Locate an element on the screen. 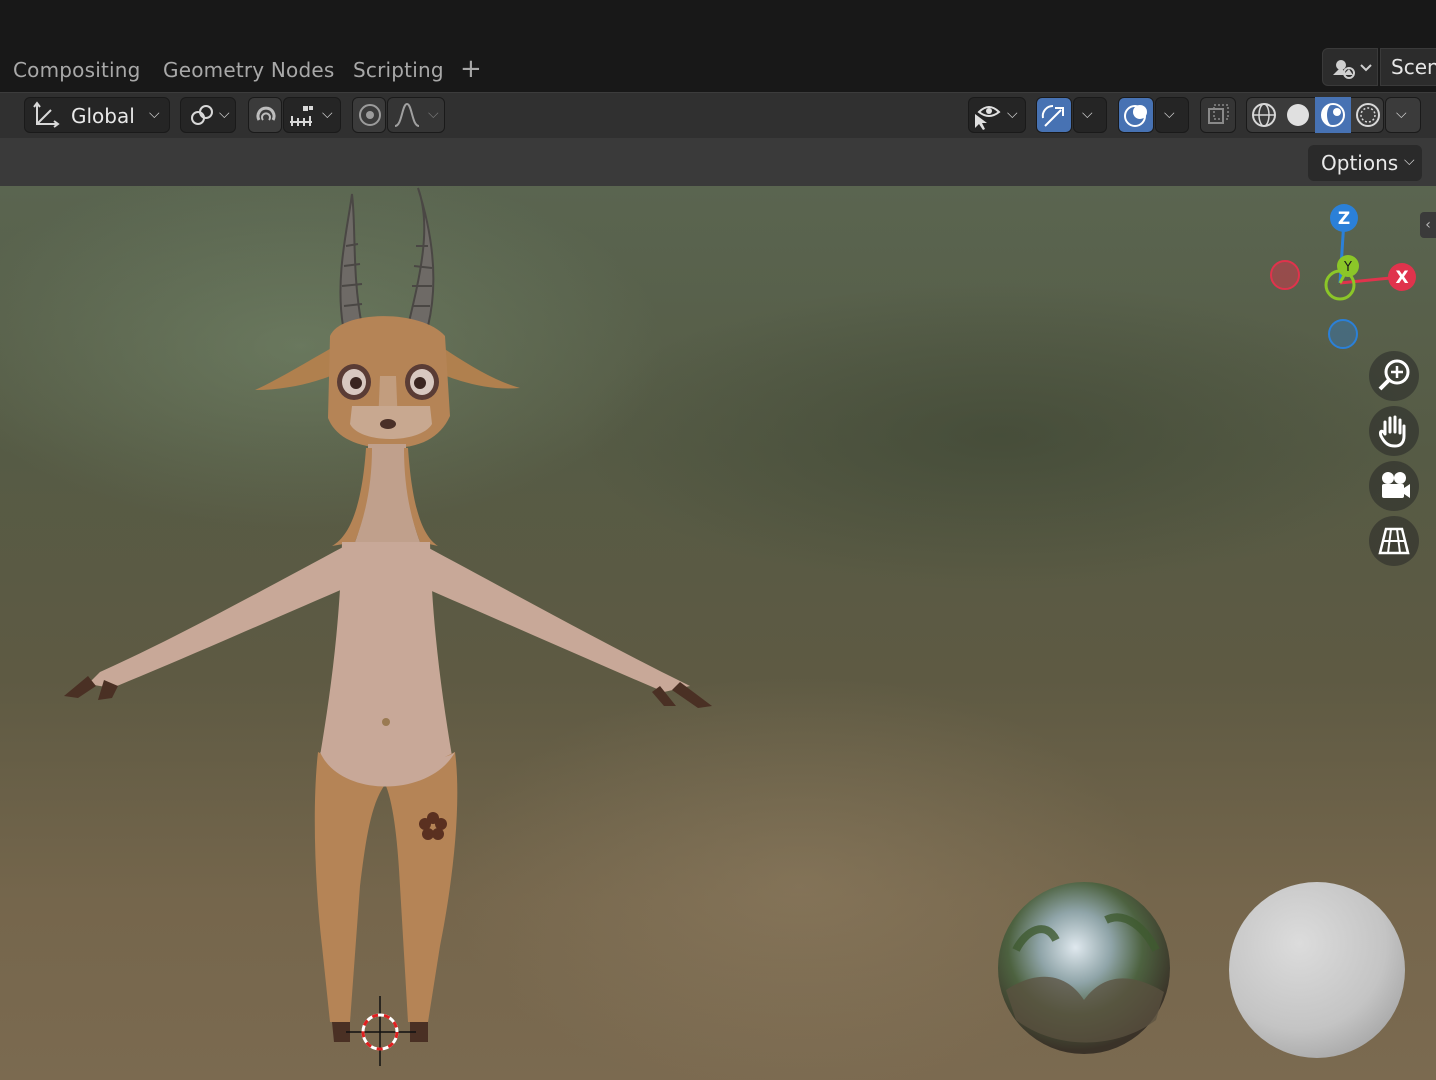 This screenshot has width=1436, height=1080. studio-light-preview-sphere is located at coordinates (1317, 970).